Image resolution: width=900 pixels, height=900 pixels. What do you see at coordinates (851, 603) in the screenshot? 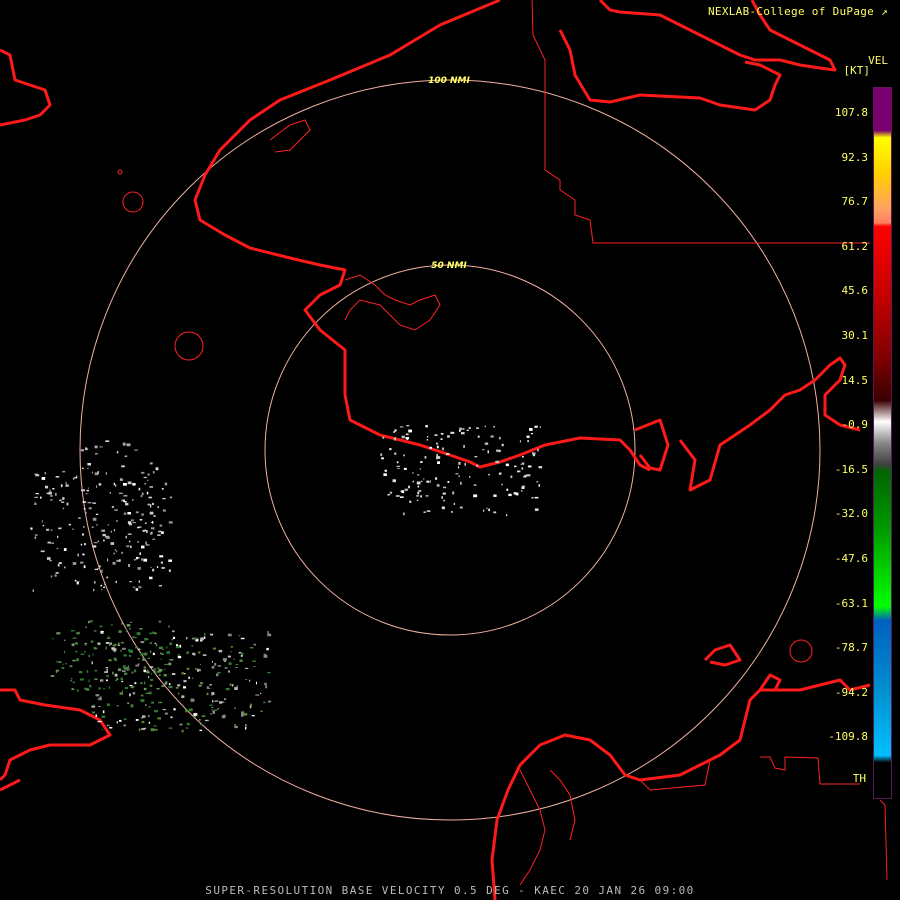
I see `legend-tick: -63.1` at bounding box center [851, 603].